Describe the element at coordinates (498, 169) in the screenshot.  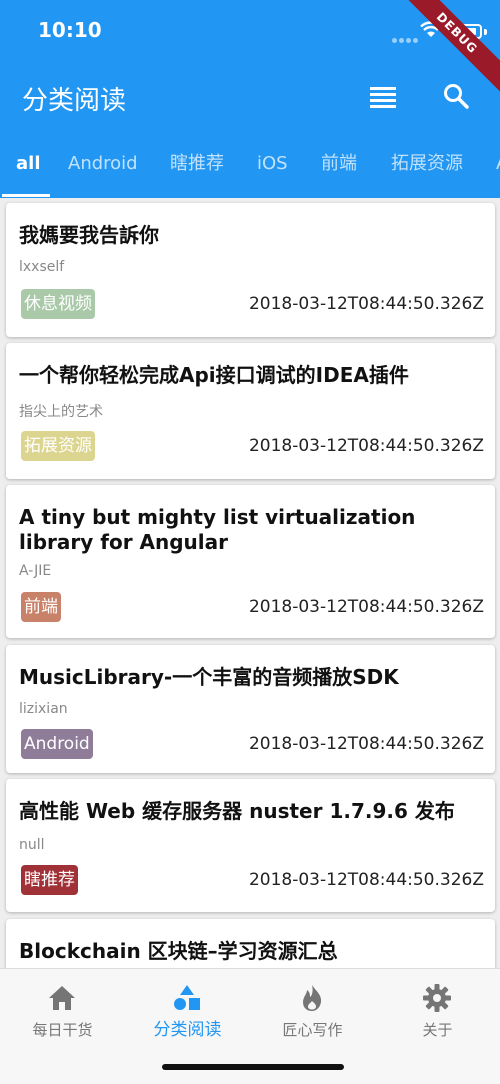
I see `tab-more: A` at that location.